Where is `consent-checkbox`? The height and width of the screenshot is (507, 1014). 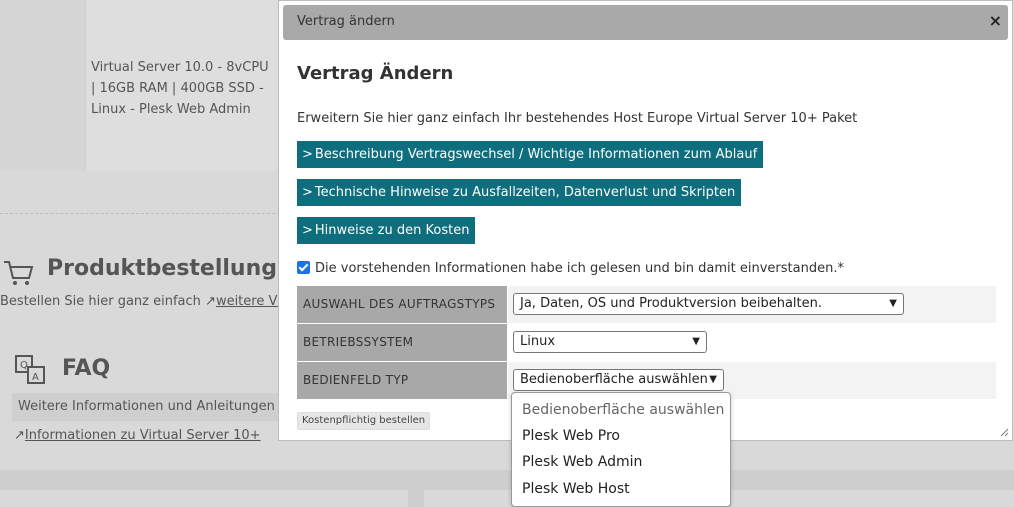 consent-checkbox is located at coordinates (303, 267).